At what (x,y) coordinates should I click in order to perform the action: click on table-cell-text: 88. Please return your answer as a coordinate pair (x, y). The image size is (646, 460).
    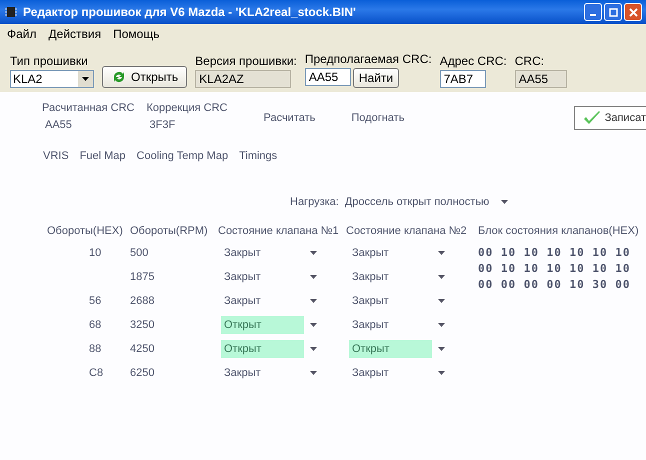
    Looking at the image, I should click on (95, 349).